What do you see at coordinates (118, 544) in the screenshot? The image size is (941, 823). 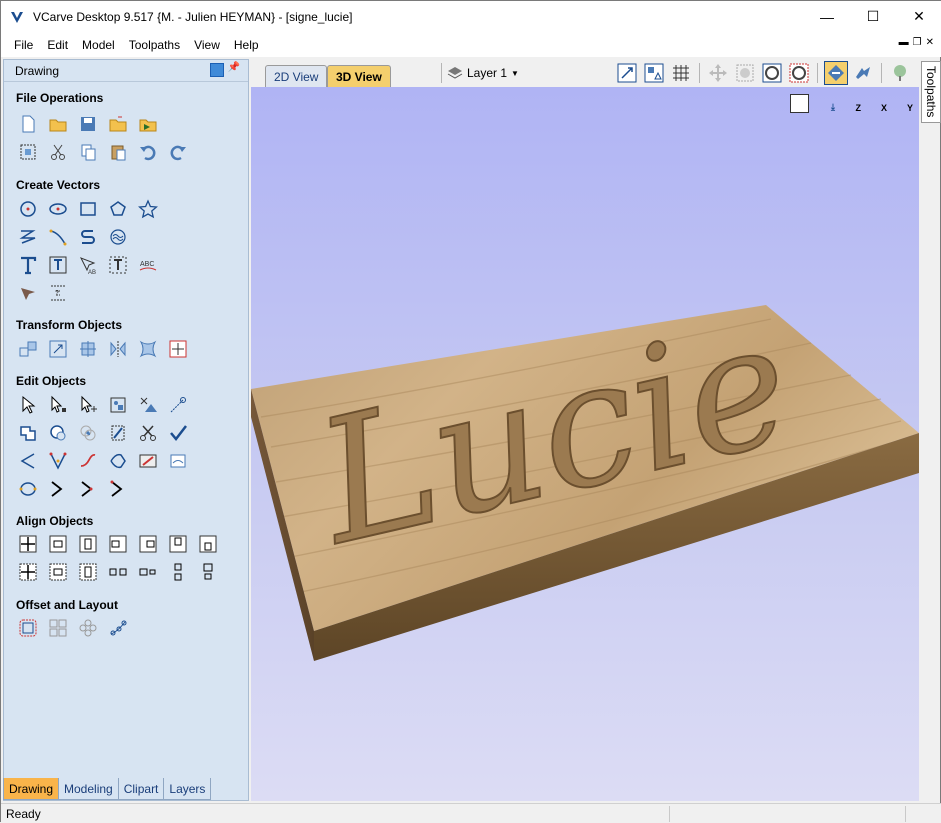 I see `align-left-icon` at bounding box center [118, 544].